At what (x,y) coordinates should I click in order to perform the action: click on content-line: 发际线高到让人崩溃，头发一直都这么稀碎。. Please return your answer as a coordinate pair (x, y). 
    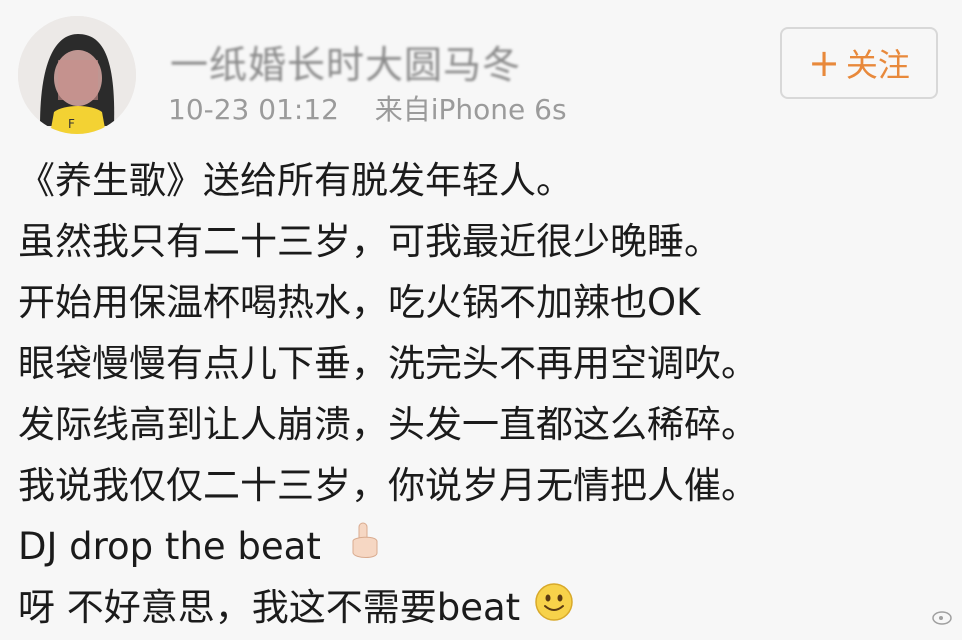
    Looking at the image, I should click on (483, 424).